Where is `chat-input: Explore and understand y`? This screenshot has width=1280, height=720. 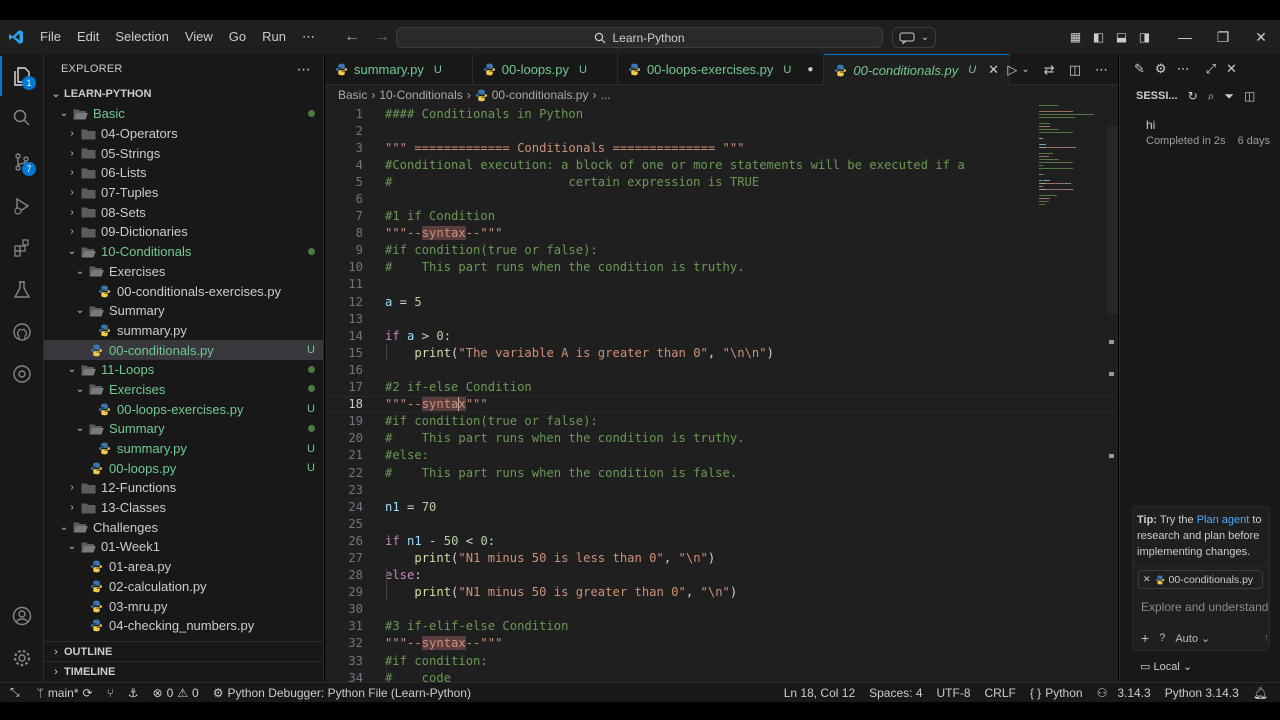
chat-input: Explore and understand y is located at coordinates (1205, 607).